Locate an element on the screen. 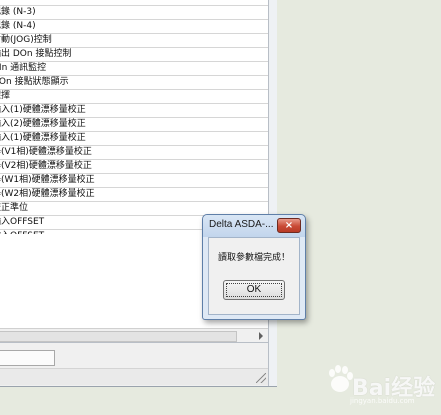  horizontal-scrollbar is located at coordinates (134, 335).